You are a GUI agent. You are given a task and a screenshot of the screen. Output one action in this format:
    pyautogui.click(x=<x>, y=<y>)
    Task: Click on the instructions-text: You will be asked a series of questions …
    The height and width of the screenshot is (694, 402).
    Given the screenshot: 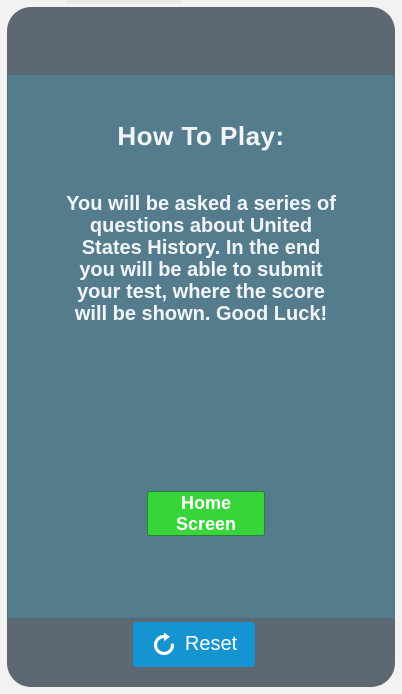 What is the action you would take?
    pyautogui.click(x=201, y=259)
    